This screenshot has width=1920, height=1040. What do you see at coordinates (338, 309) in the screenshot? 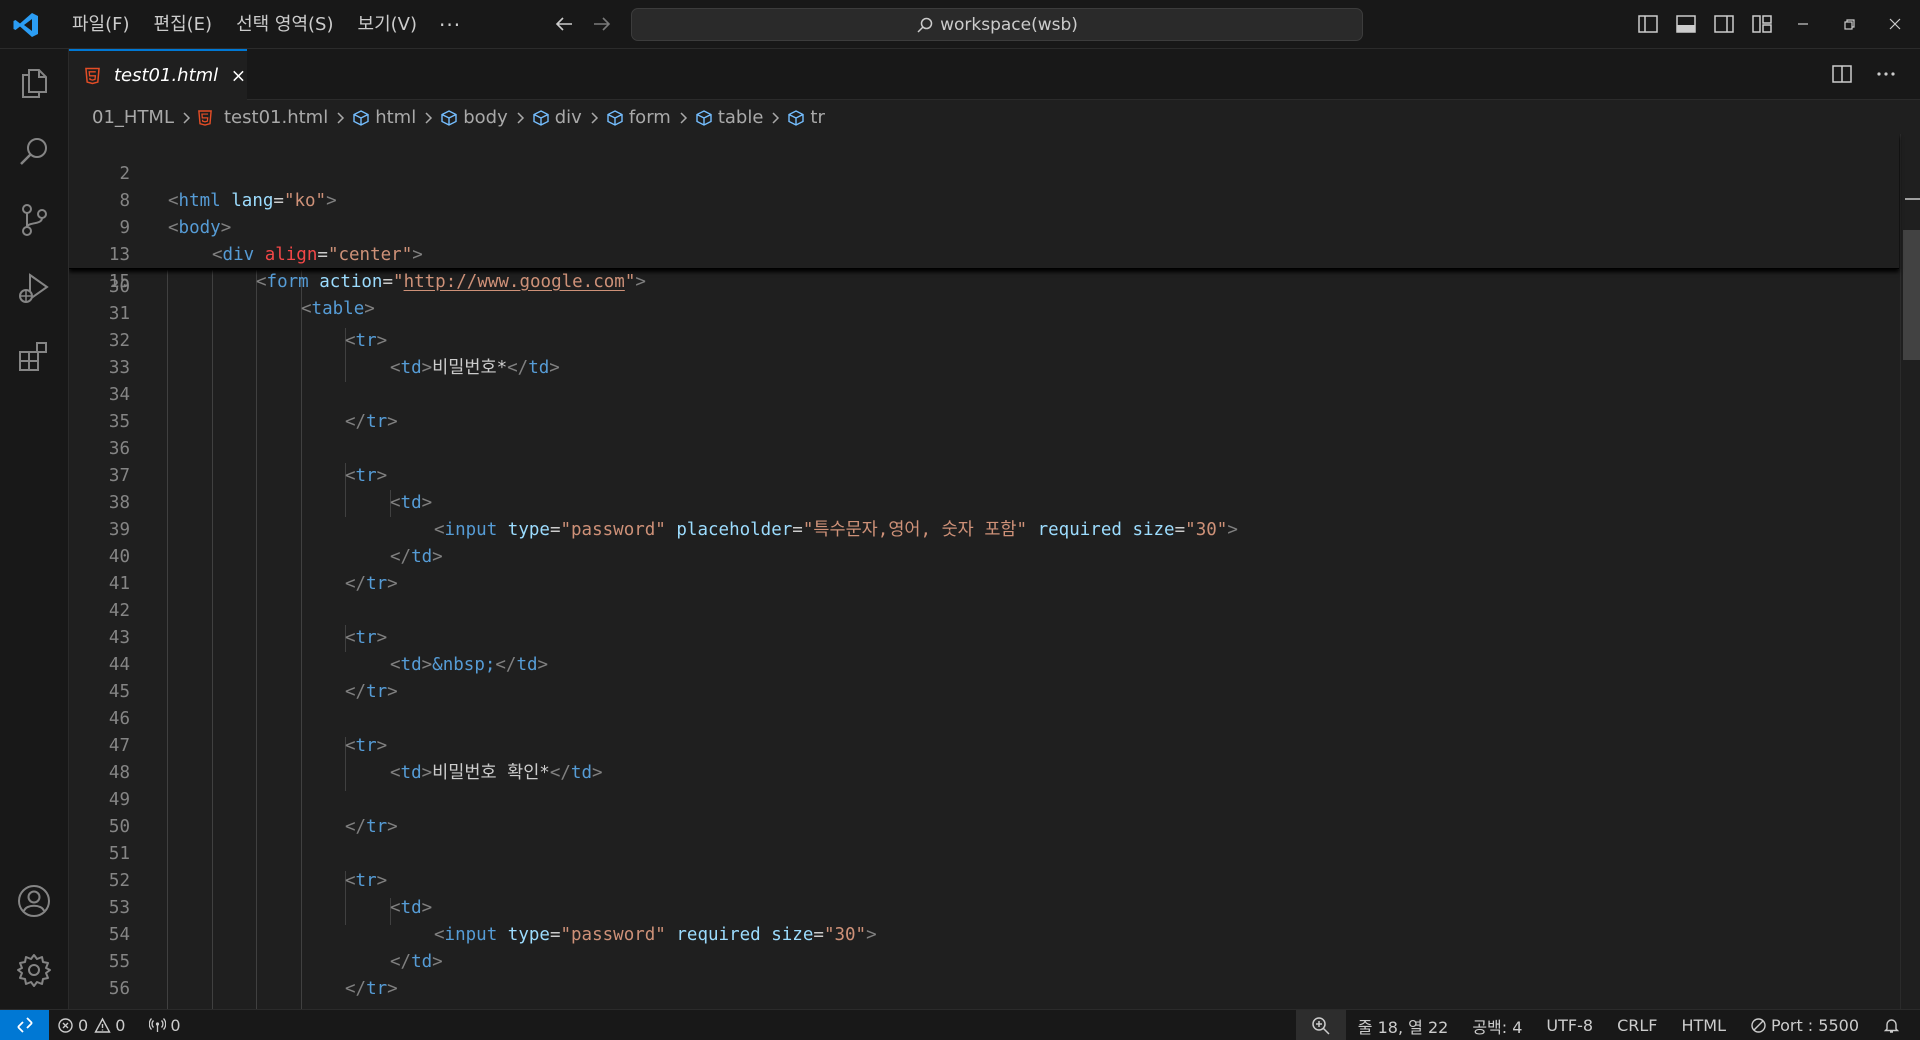
I see `code-content: <table>` at bounding box center [338, 309].